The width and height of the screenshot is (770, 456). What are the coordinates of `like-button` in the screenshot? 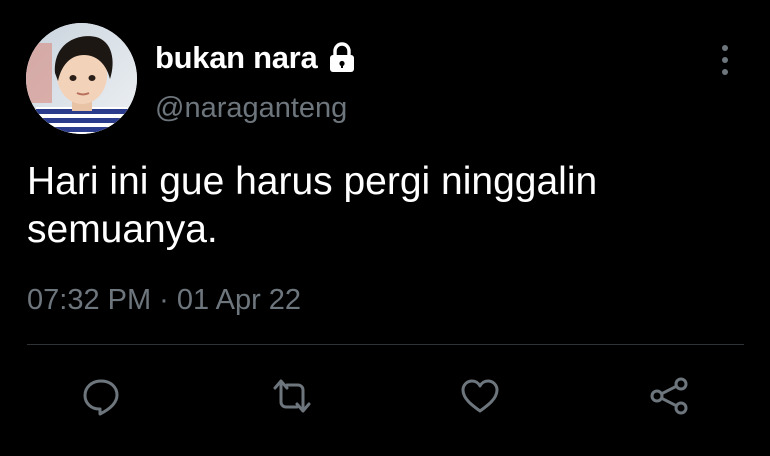 It's located at (480, 396).